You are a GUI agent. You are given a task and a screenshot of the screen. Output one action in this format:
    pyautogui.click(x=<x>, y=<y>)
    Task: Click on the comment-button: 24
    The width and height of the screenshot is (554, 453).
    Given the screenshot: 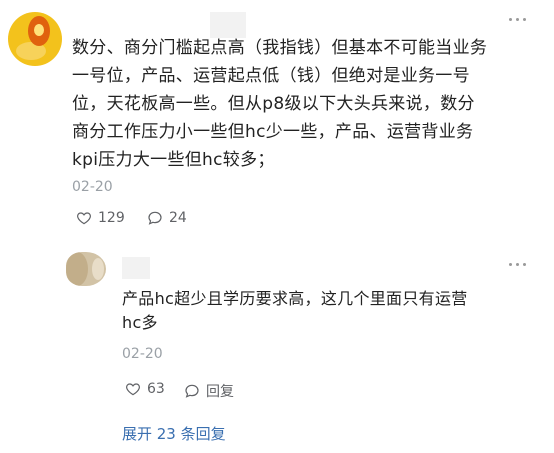 What is the action you would take?
    pyautogui.click(x=167, y=218)
    